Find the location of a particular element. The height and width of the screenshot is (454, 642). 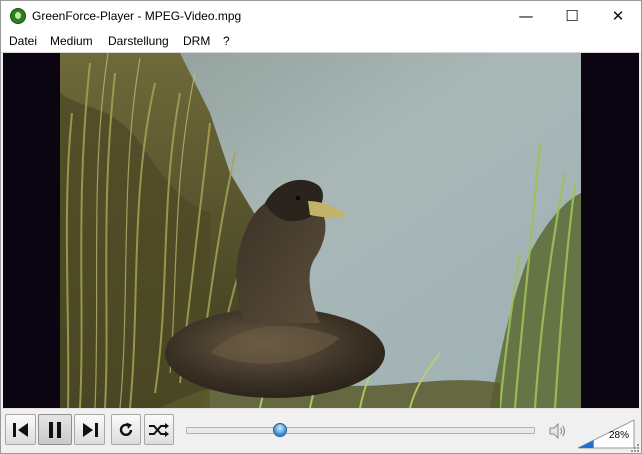

pause-icon is located at coordinates (55, 429).